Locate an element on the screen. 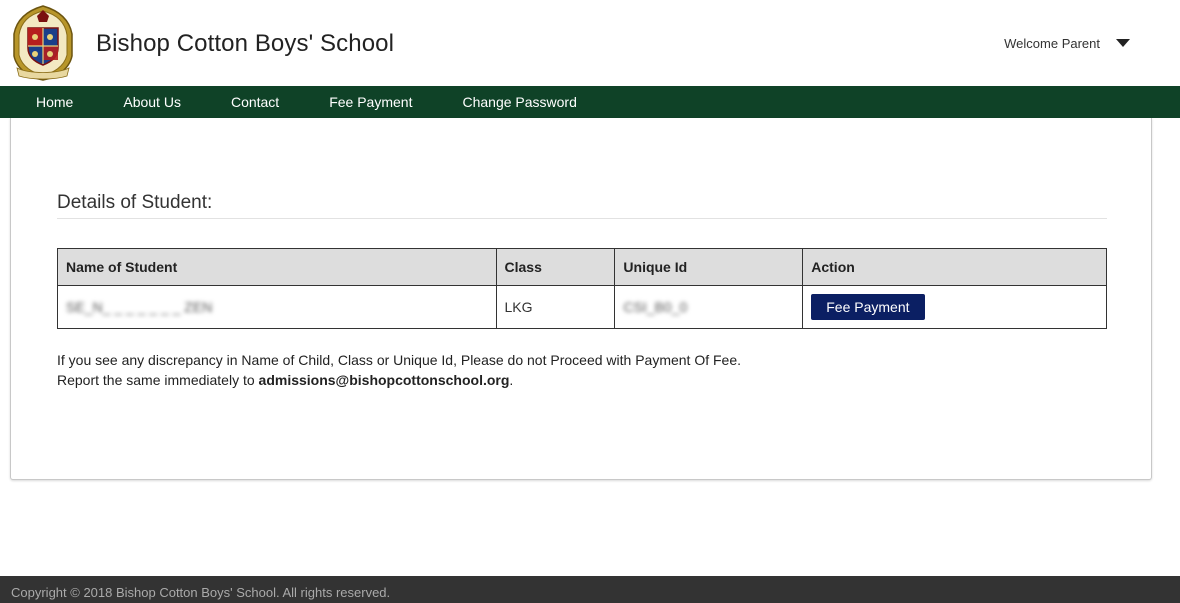 This screenshot has width=1180, height=603. header-unique-id: Unique Id is located at coordinates (709, 267).